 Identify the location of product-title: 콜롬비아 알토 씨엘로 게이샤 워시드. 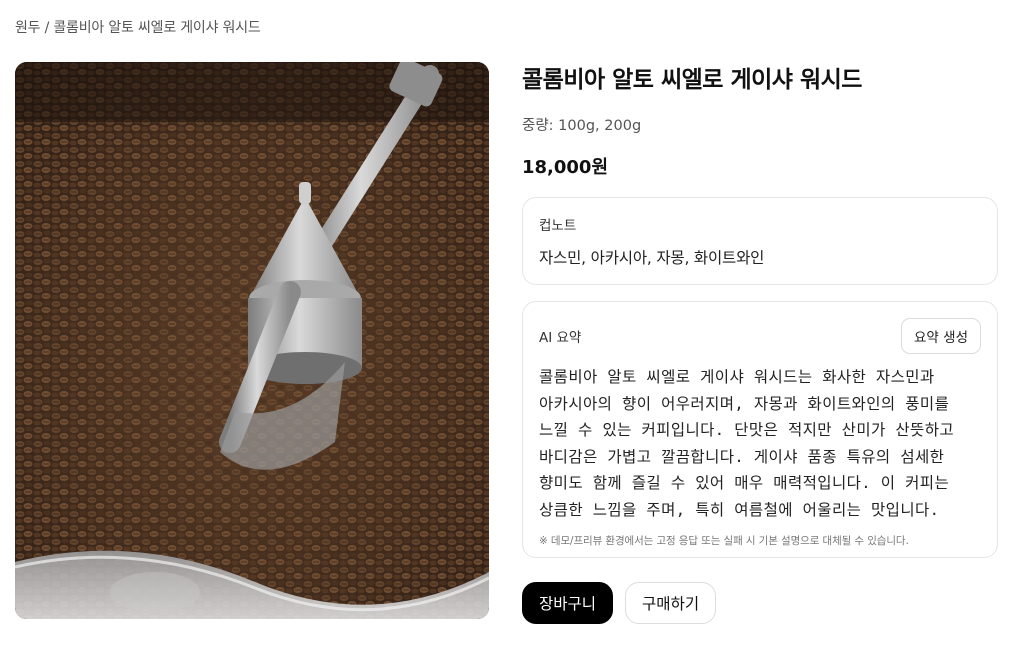
(692, 80).